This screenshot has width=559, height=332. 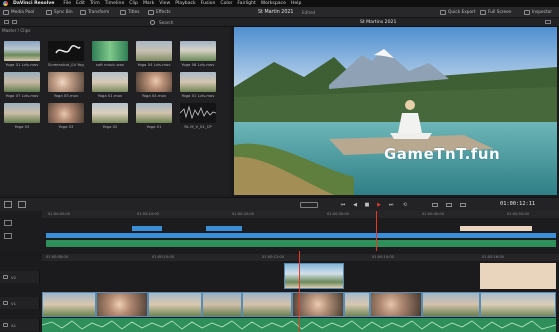 What do you see at coordinates (496, 12) in the screenshot?
I see `full-screen-button: Full Screen` at bounding box center [496, 12].